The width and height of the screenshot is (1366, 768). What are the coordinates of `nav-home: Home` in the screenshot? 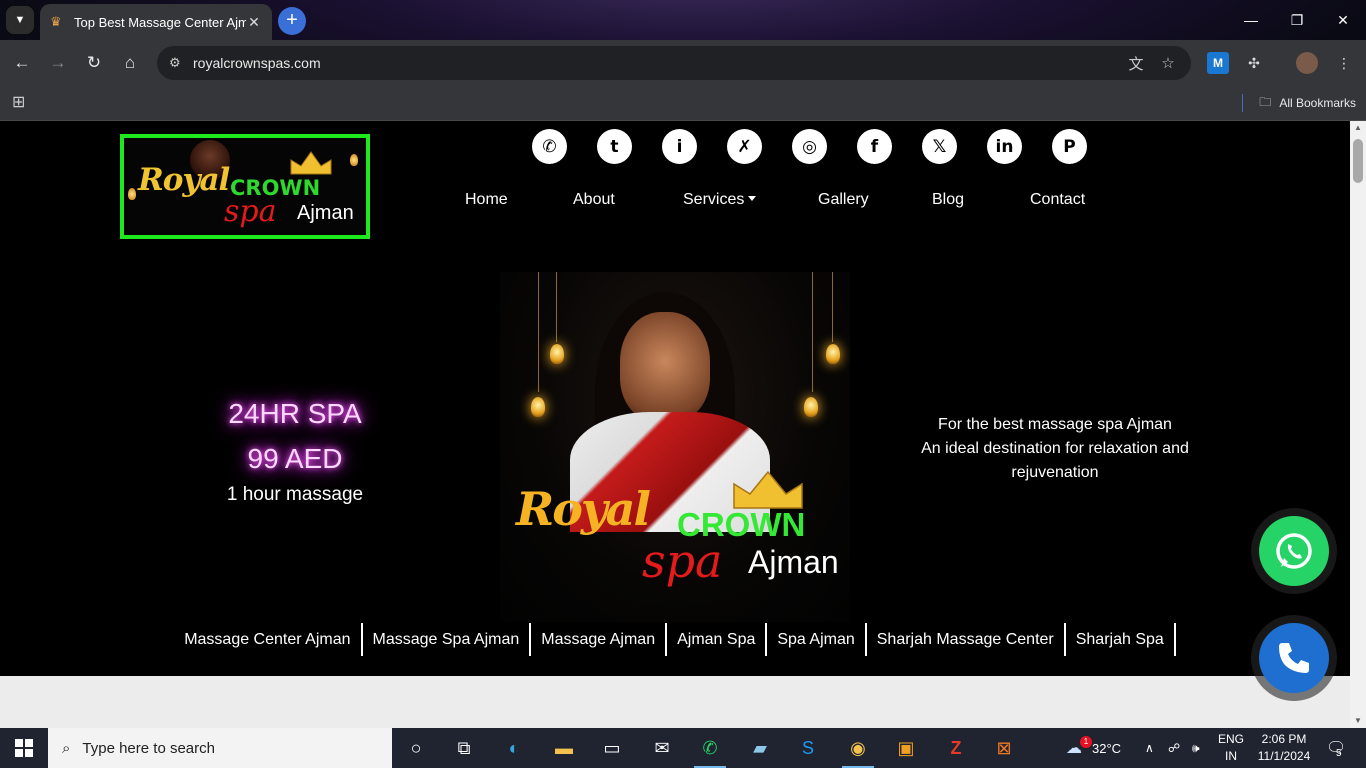 It's located at (486, 200).